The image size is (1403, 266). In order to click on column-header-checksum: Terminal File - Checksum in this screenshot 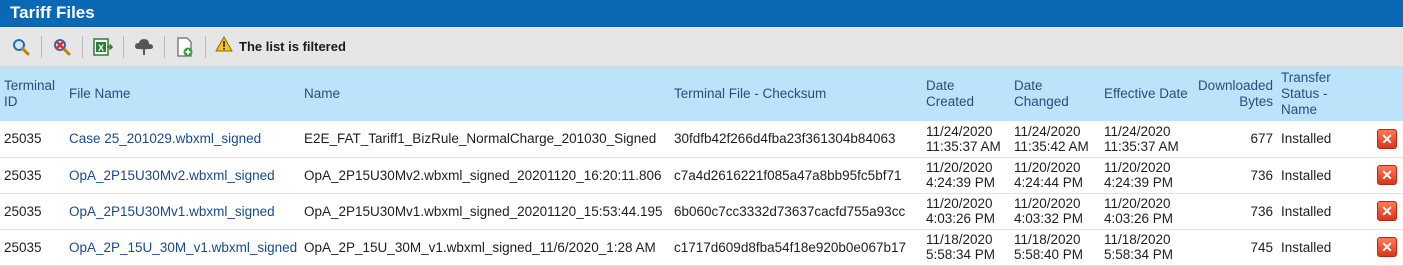, I will do `click(796, 94)`.